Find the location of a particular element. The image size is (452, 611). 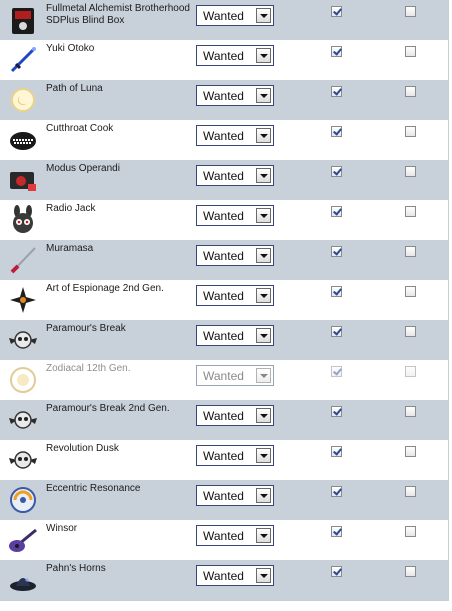

red-katana-icon is located at coordinates (23, 260).